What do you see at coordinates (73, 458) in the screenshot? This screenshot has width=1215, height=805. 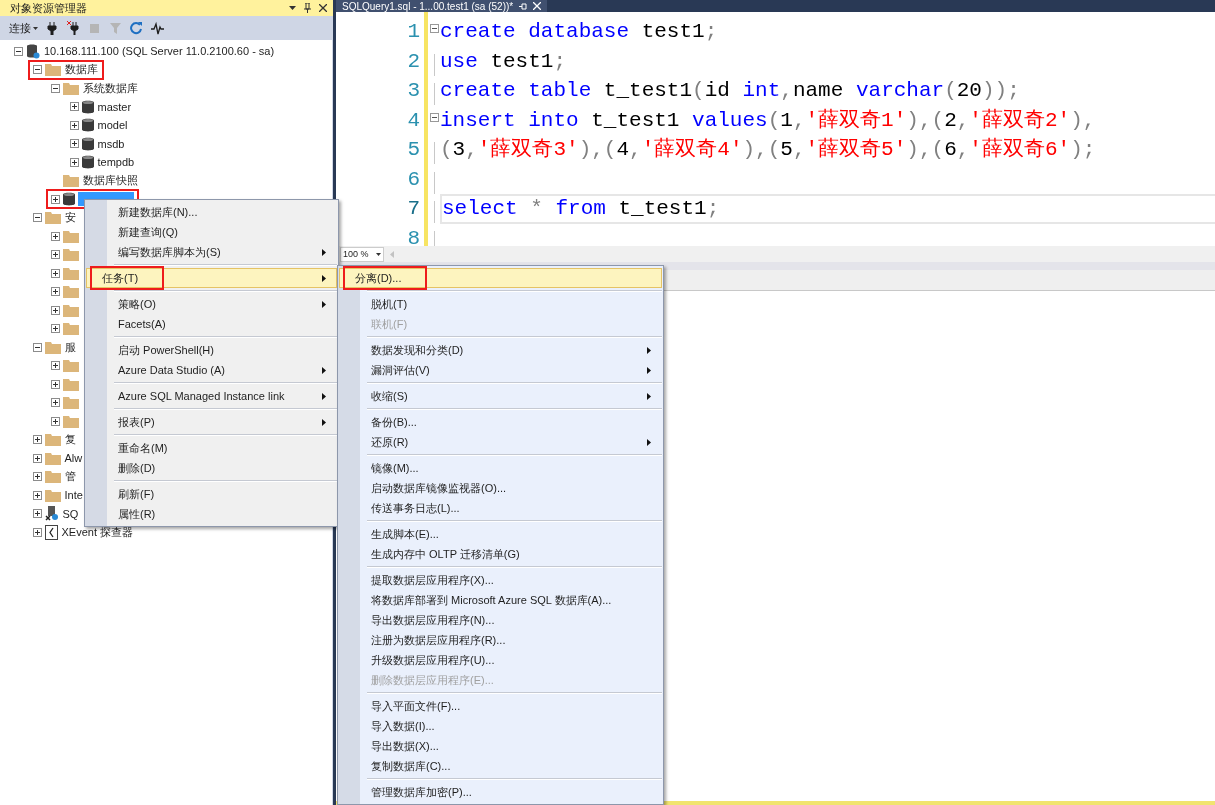 I see `tree-item: Alw` at bounding box center [73, 458].